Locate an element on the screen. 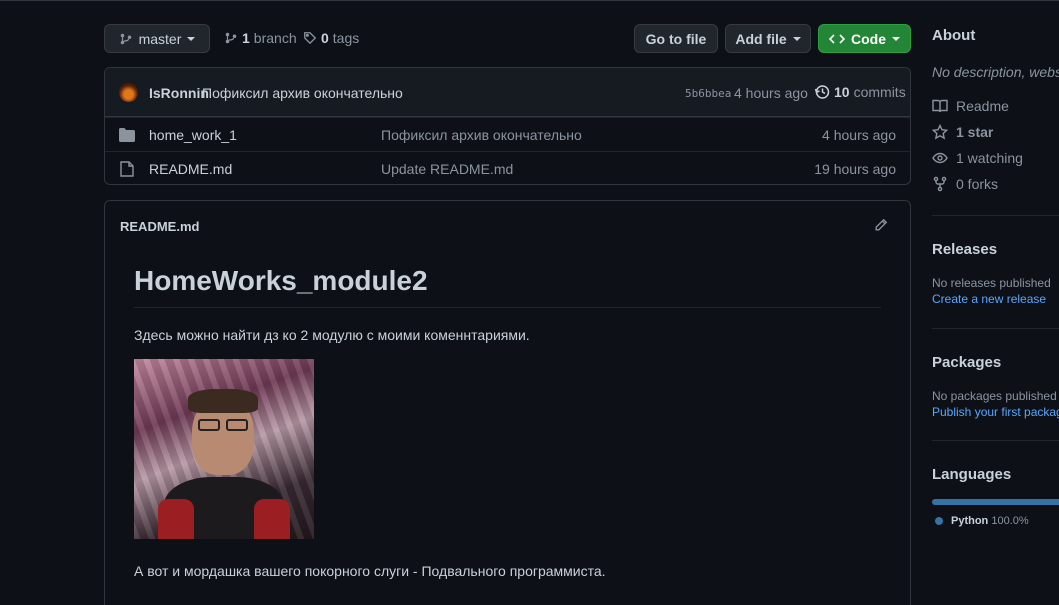  go-to-file-button: Go to file is located at coordinates (676, 38).